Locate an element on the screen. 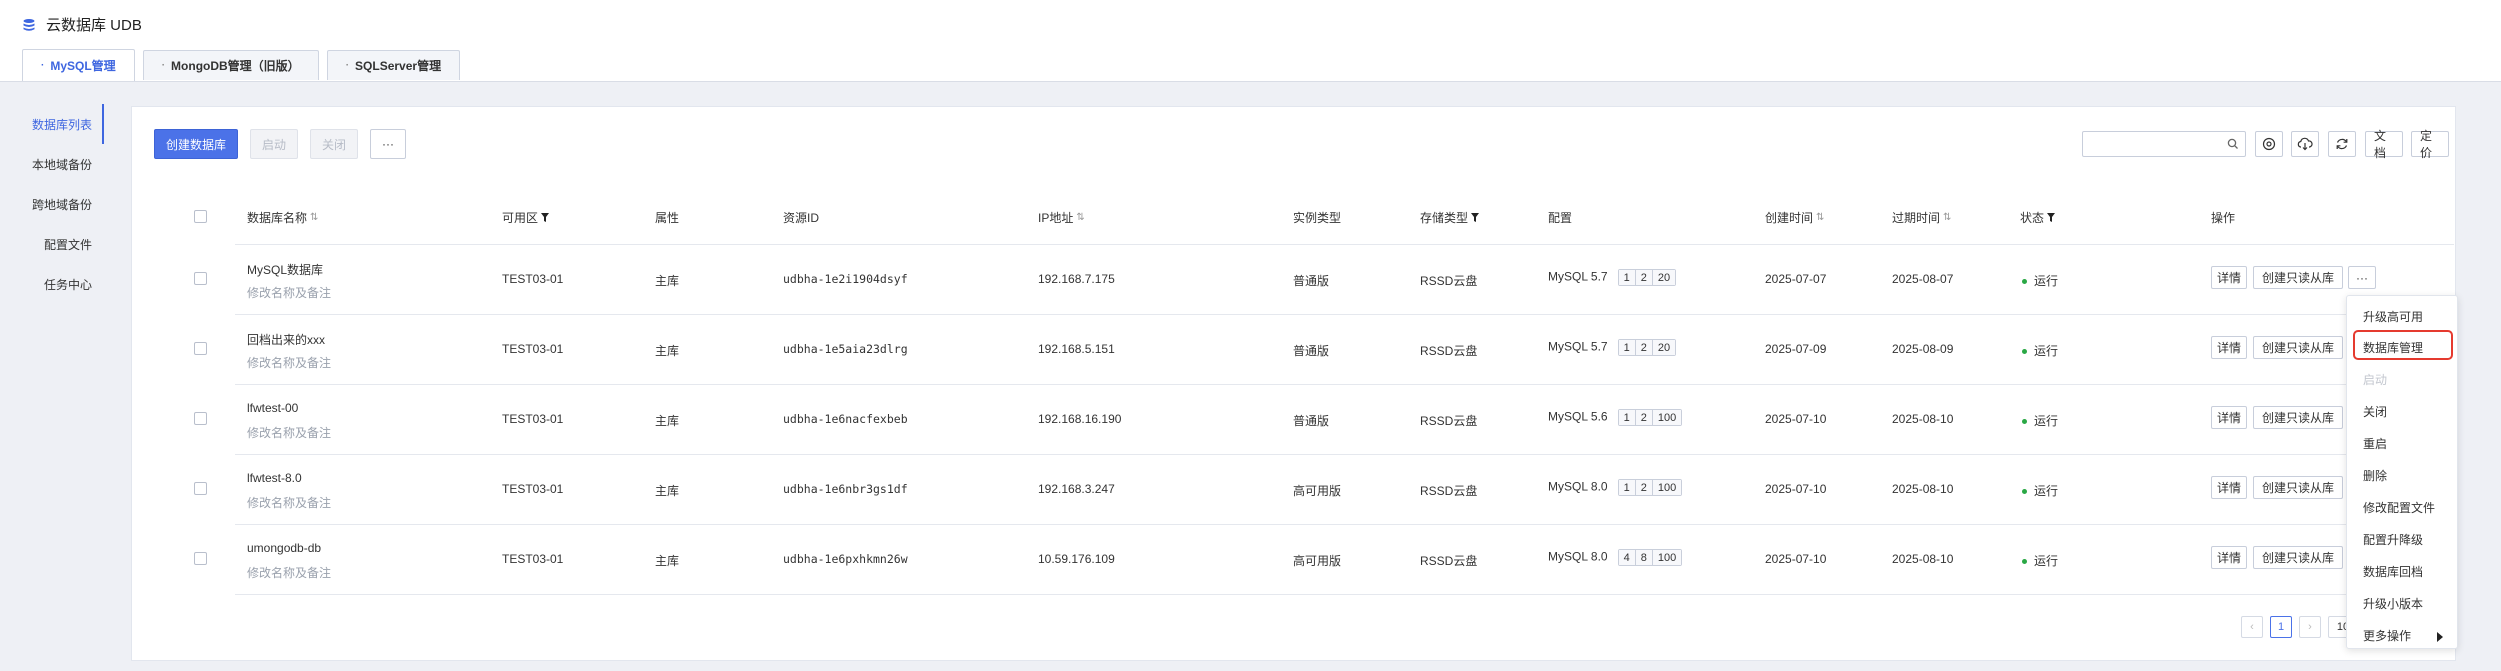 This screenshot has height=671, width=2501. instance-name: lfwtest-8.0 is located at coordinates (274, 478).